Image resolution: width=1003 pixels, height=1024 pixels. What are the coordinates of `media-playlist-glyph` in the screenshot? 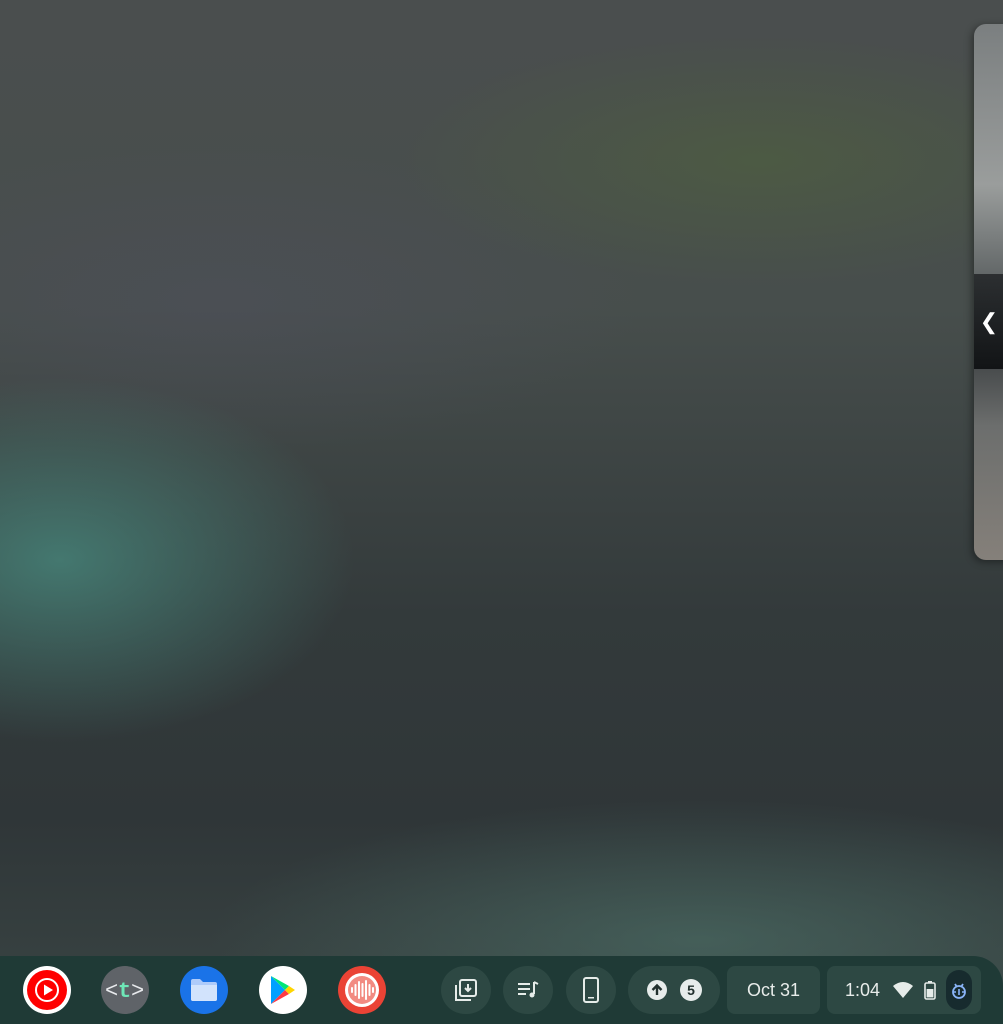 It's located at (528, 989).